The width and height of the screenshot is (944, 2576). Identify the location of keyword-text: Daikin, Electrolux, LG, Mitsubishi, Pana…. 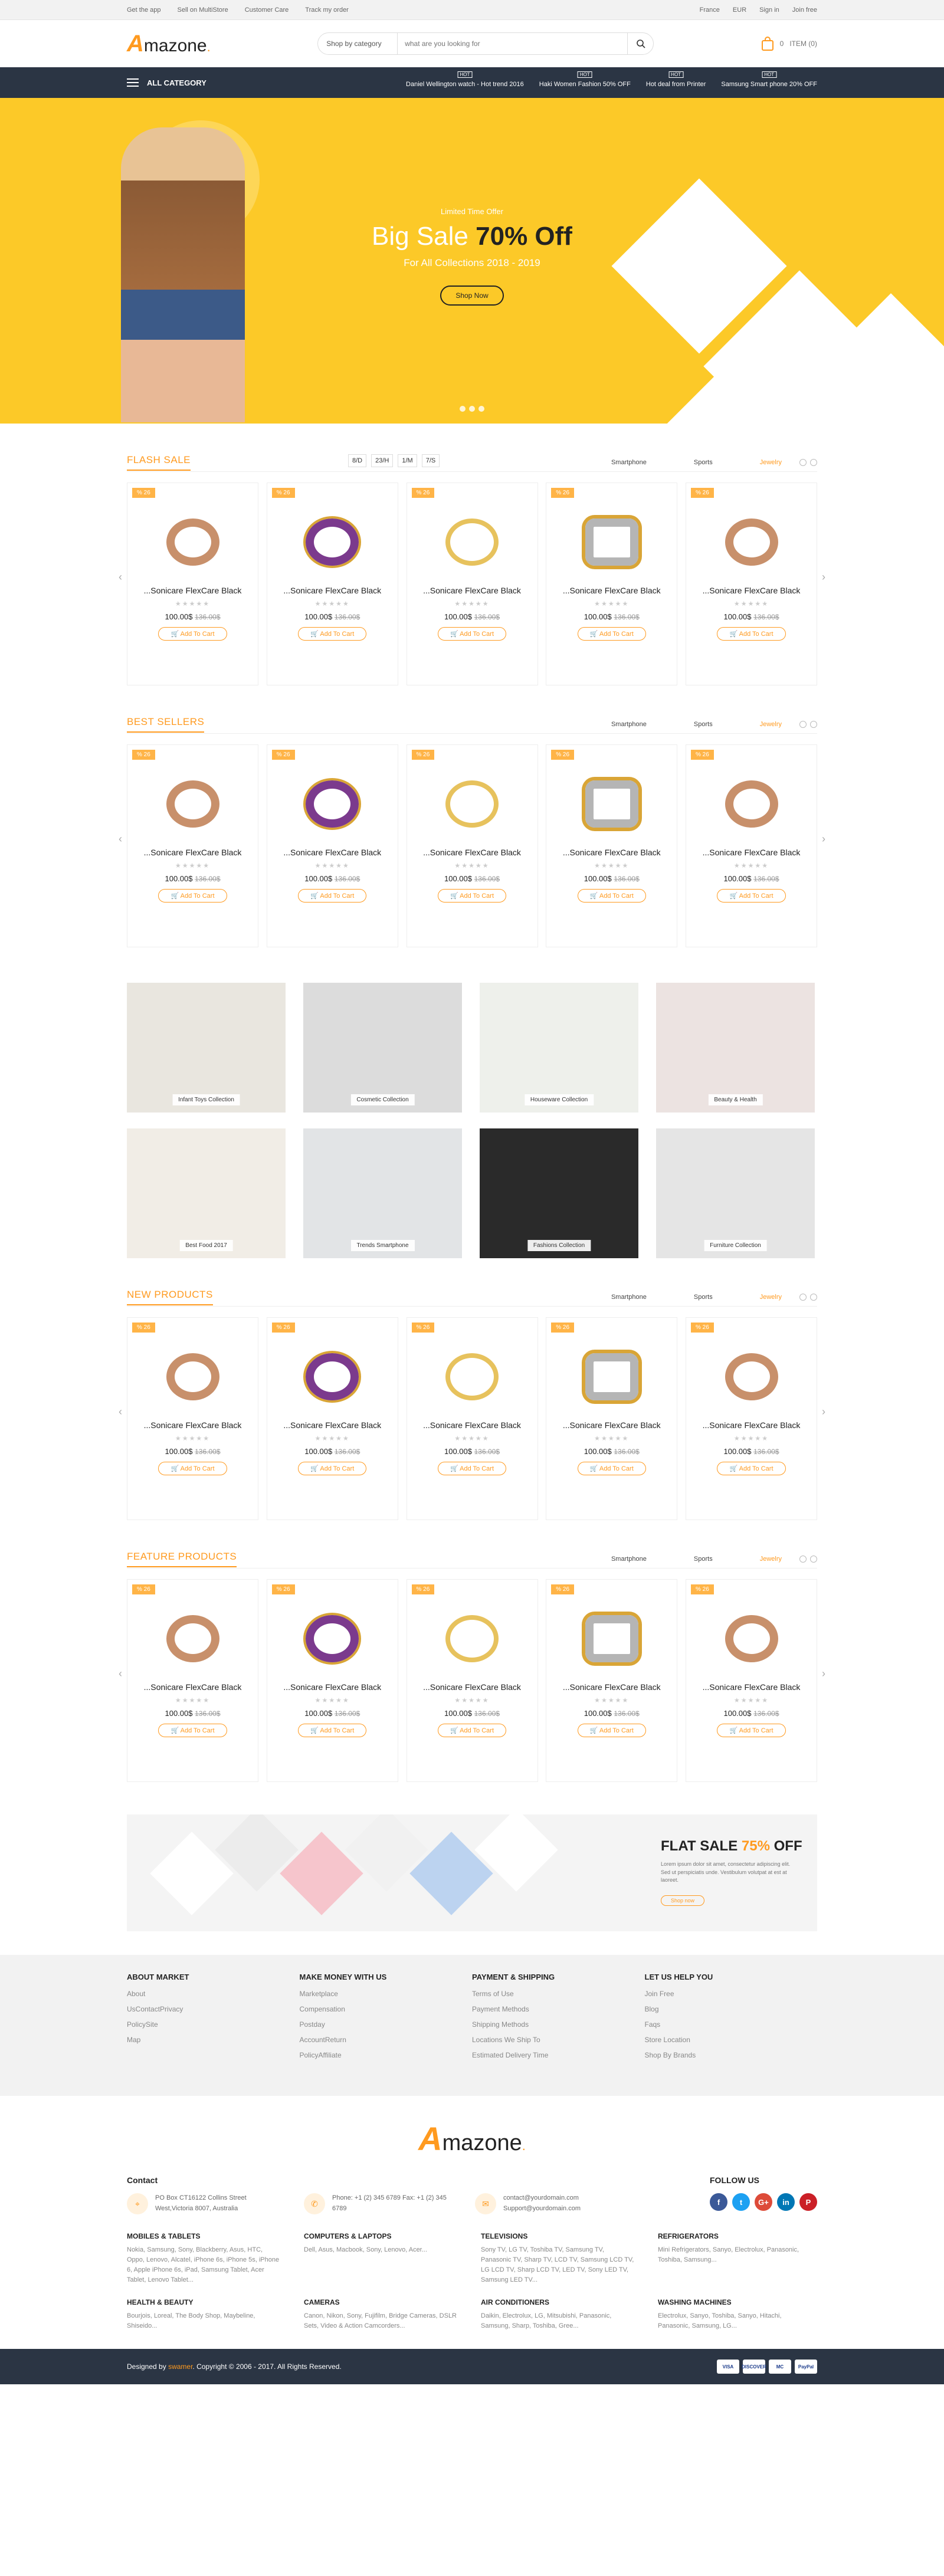
(557, 2321).